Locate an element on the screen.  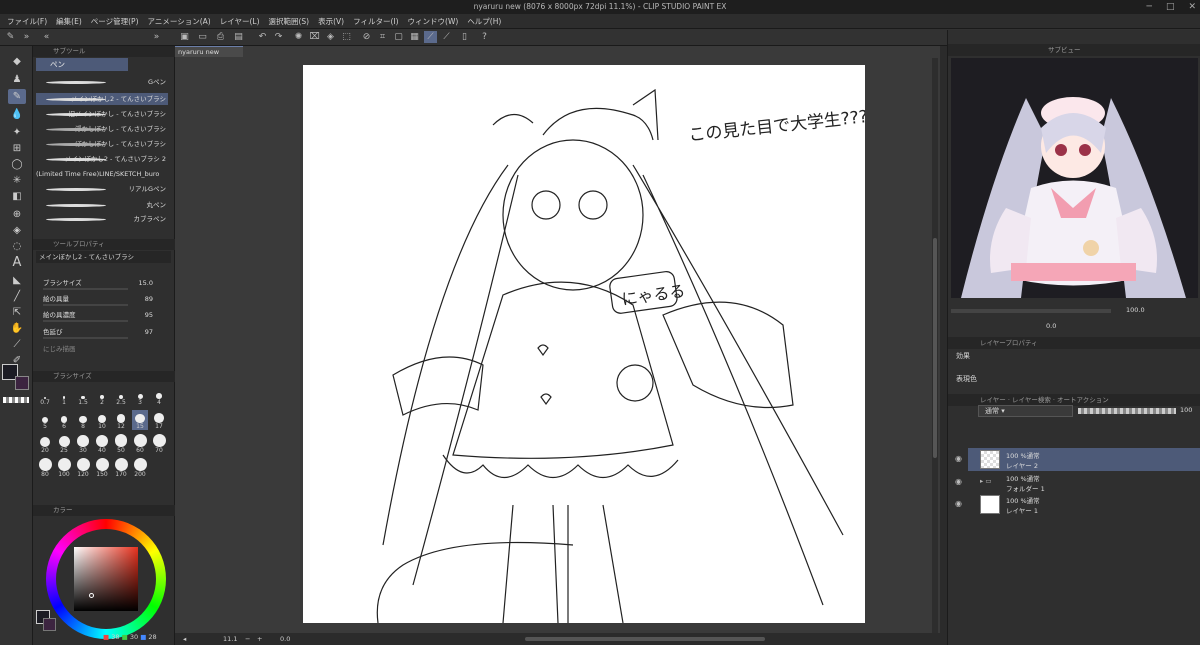
brush-size-option: 8 is located at coordinates (83, 420).